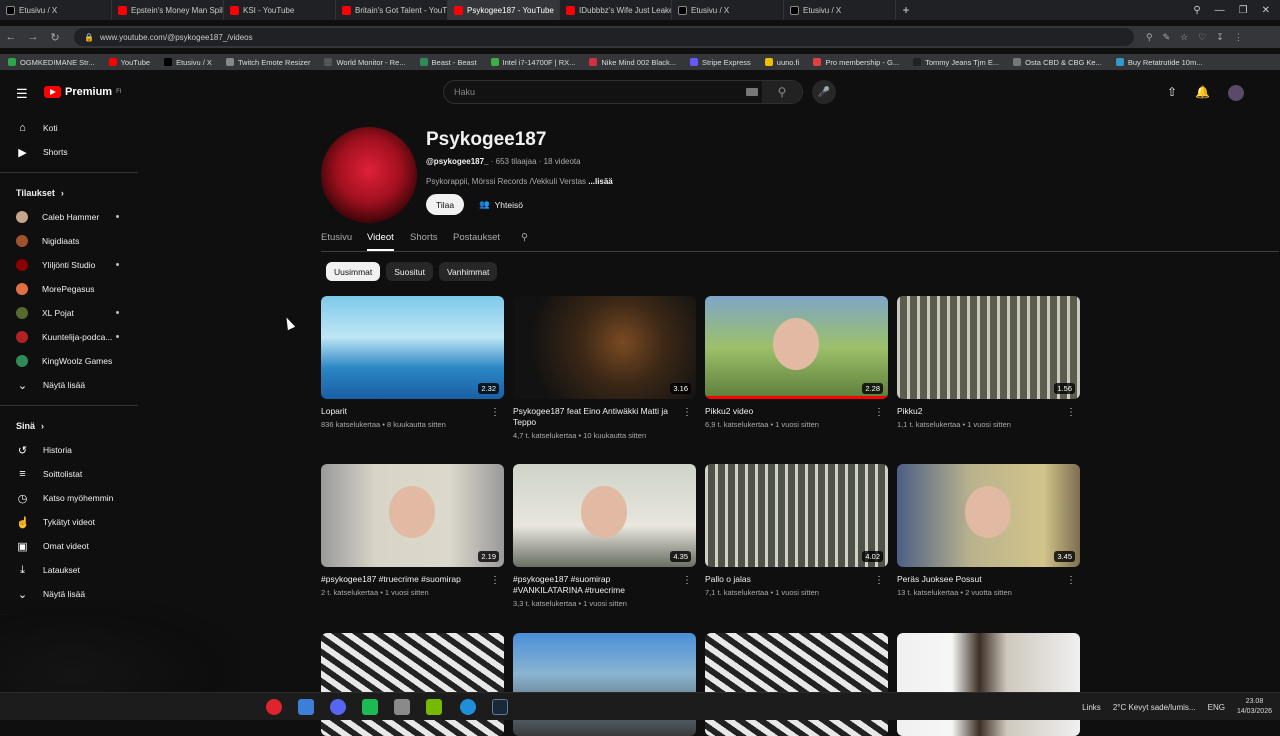  I want to click on forward-icon: →, so click(33, 37).